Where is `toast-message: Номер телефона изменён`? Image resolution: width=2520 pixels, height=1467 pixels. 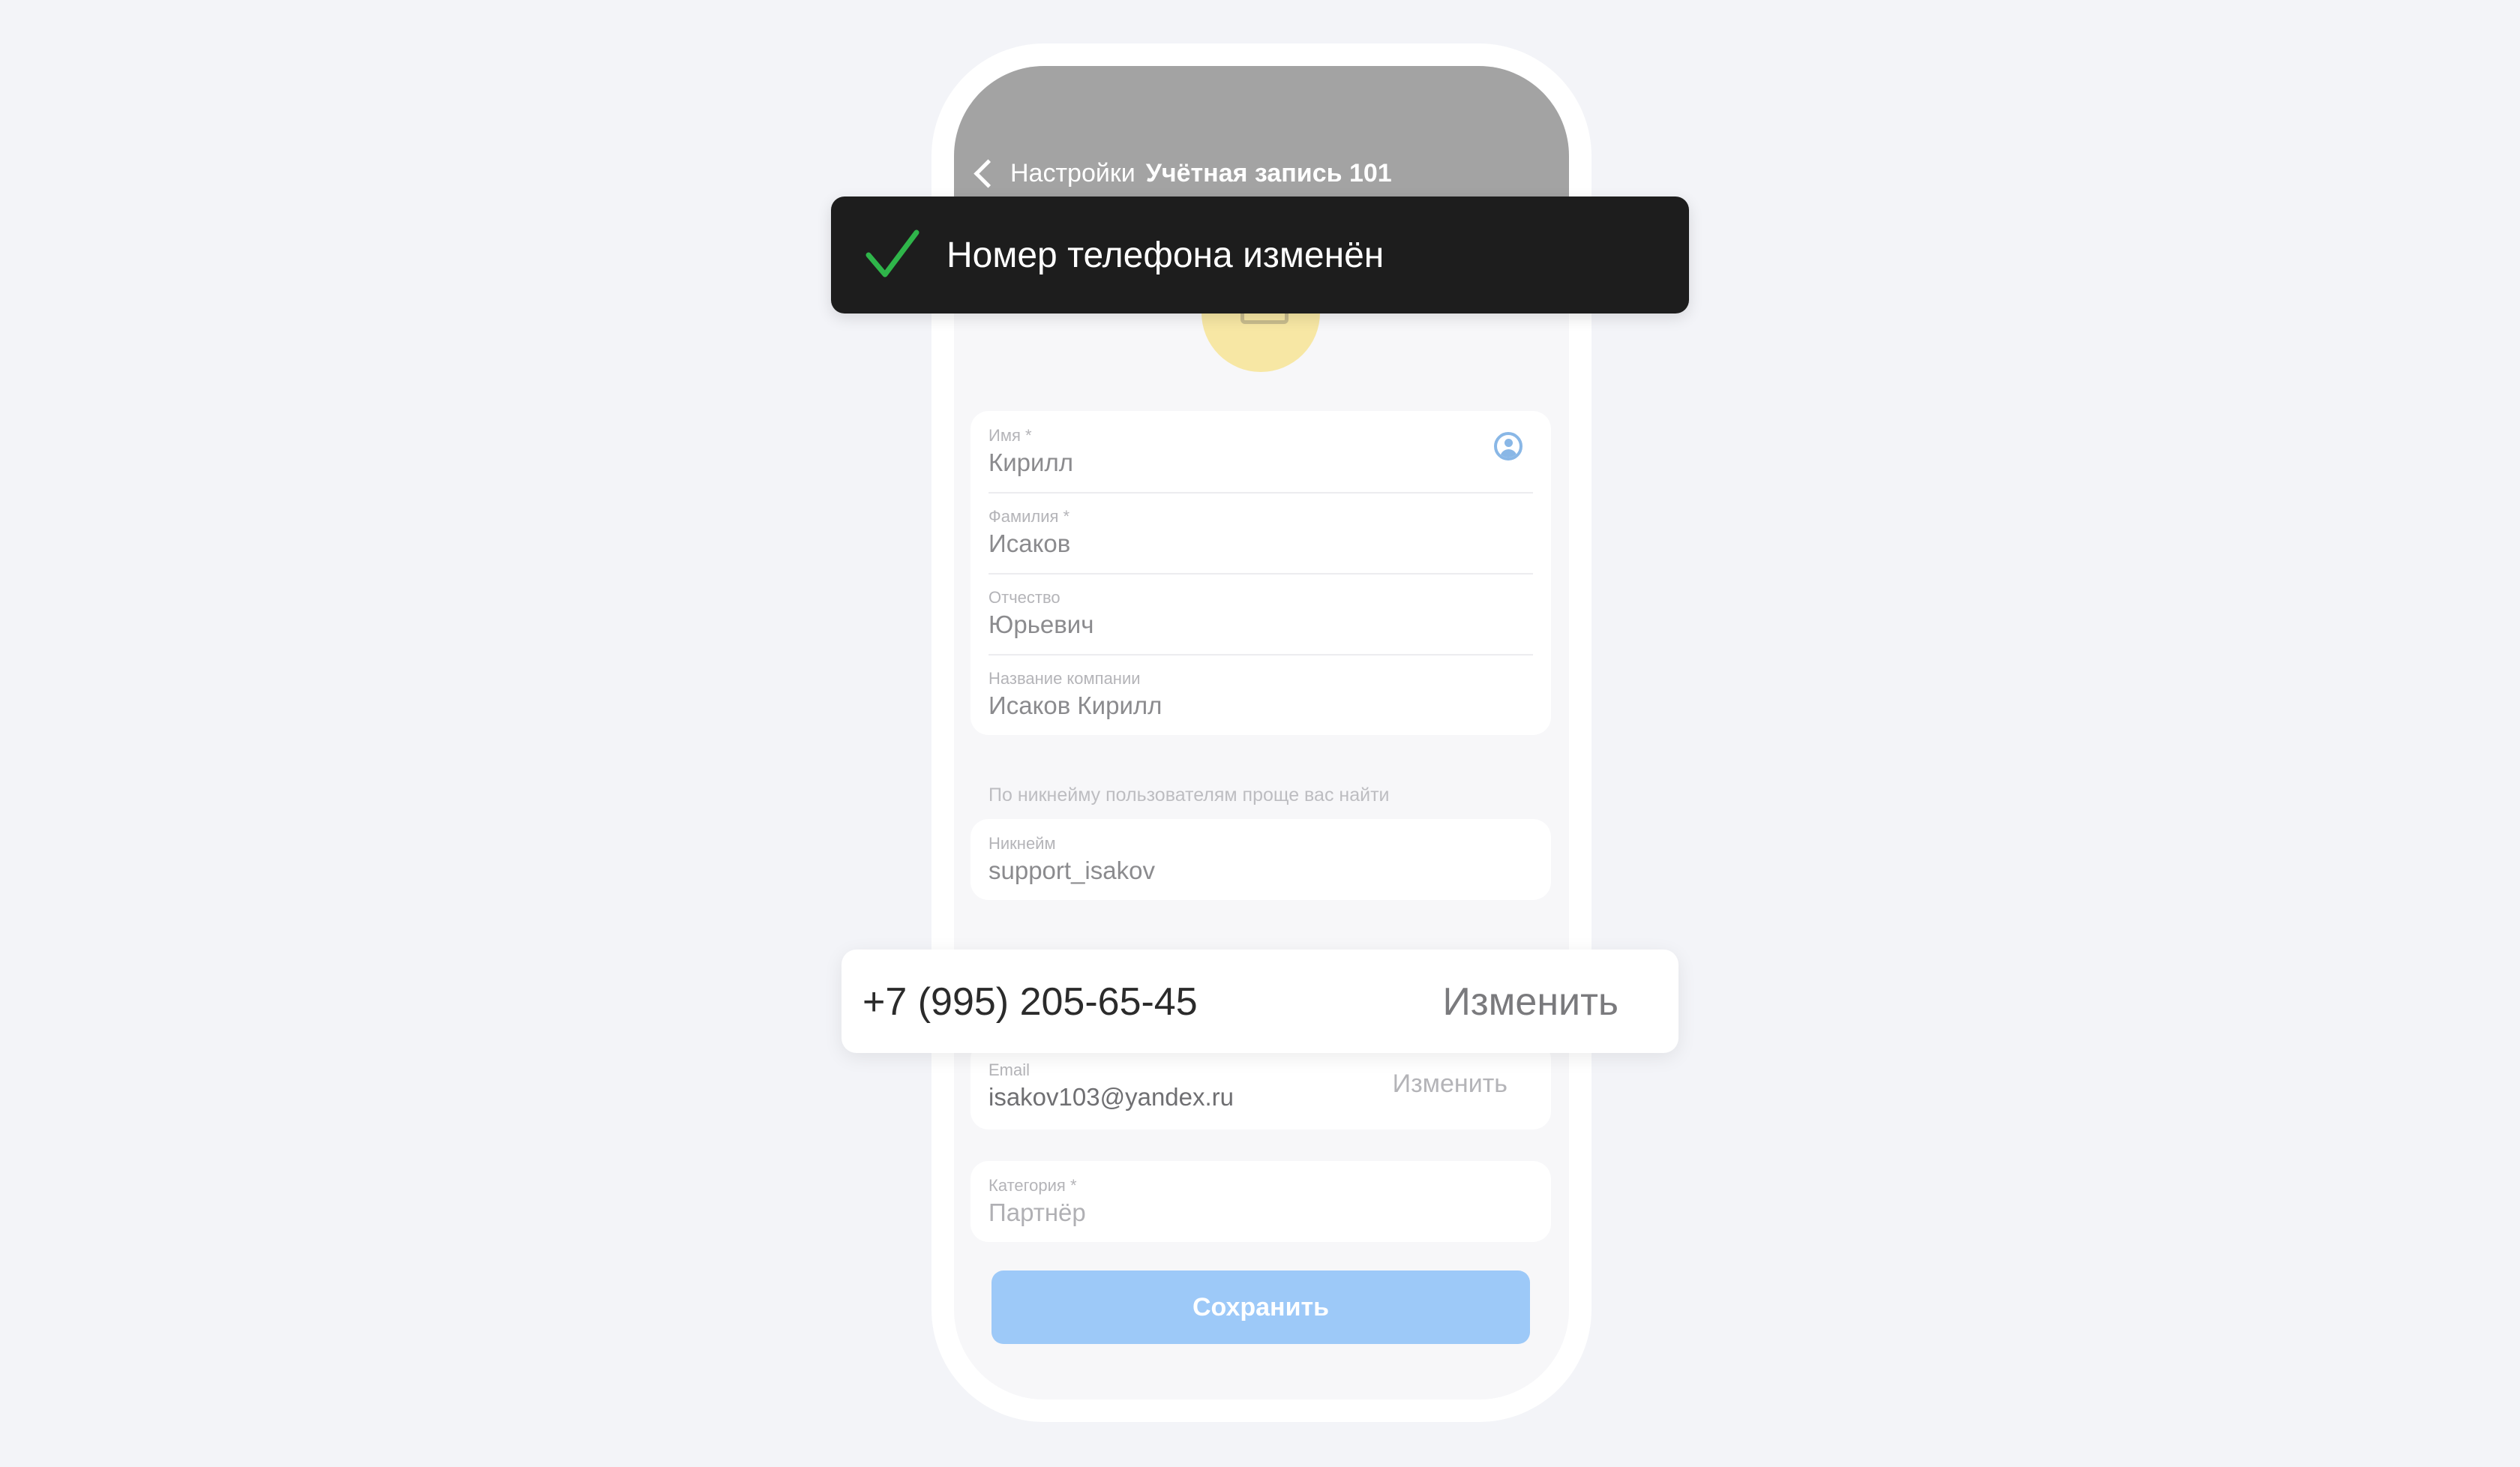
toast-message: Номер телефона изменён is located at coordinates (1165, 255).